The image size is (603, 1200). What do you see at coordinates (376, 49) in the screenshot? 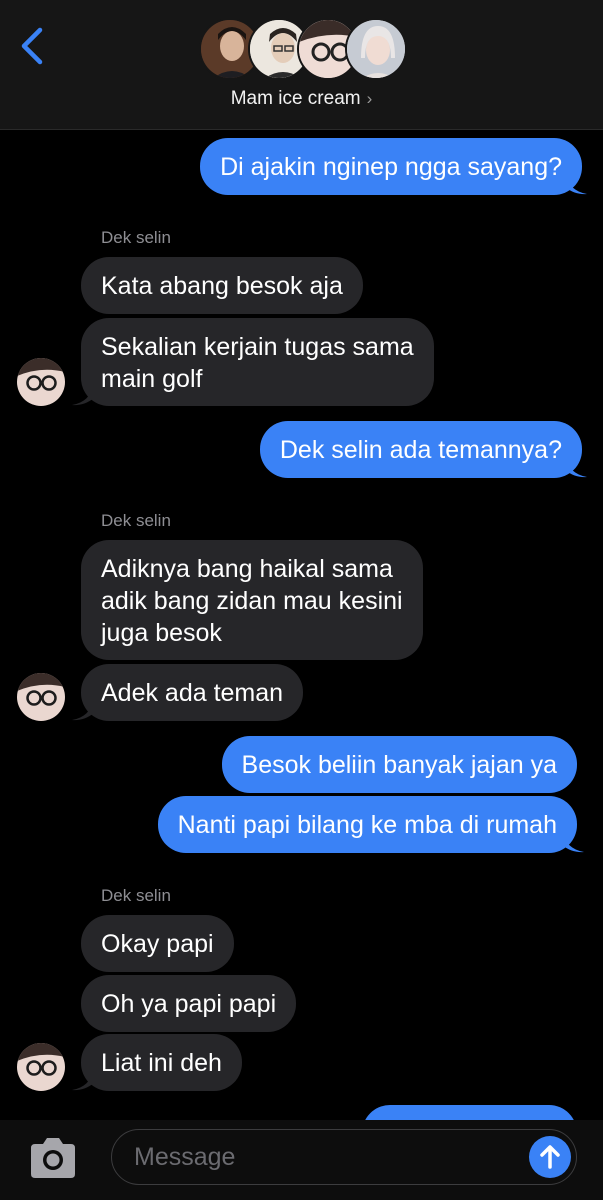
I see `group-member-avatar` at bounding box center [376, 49].